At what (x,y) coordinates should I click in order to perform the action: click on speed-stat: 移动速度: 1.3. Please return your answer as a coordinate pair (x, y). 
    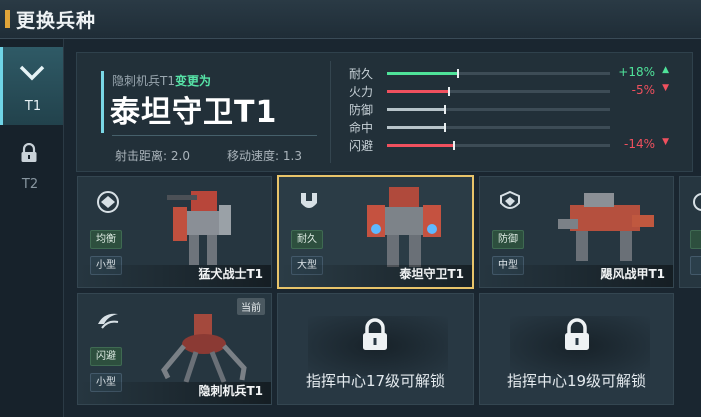
    Looking at the image, I should click on (264, 155).